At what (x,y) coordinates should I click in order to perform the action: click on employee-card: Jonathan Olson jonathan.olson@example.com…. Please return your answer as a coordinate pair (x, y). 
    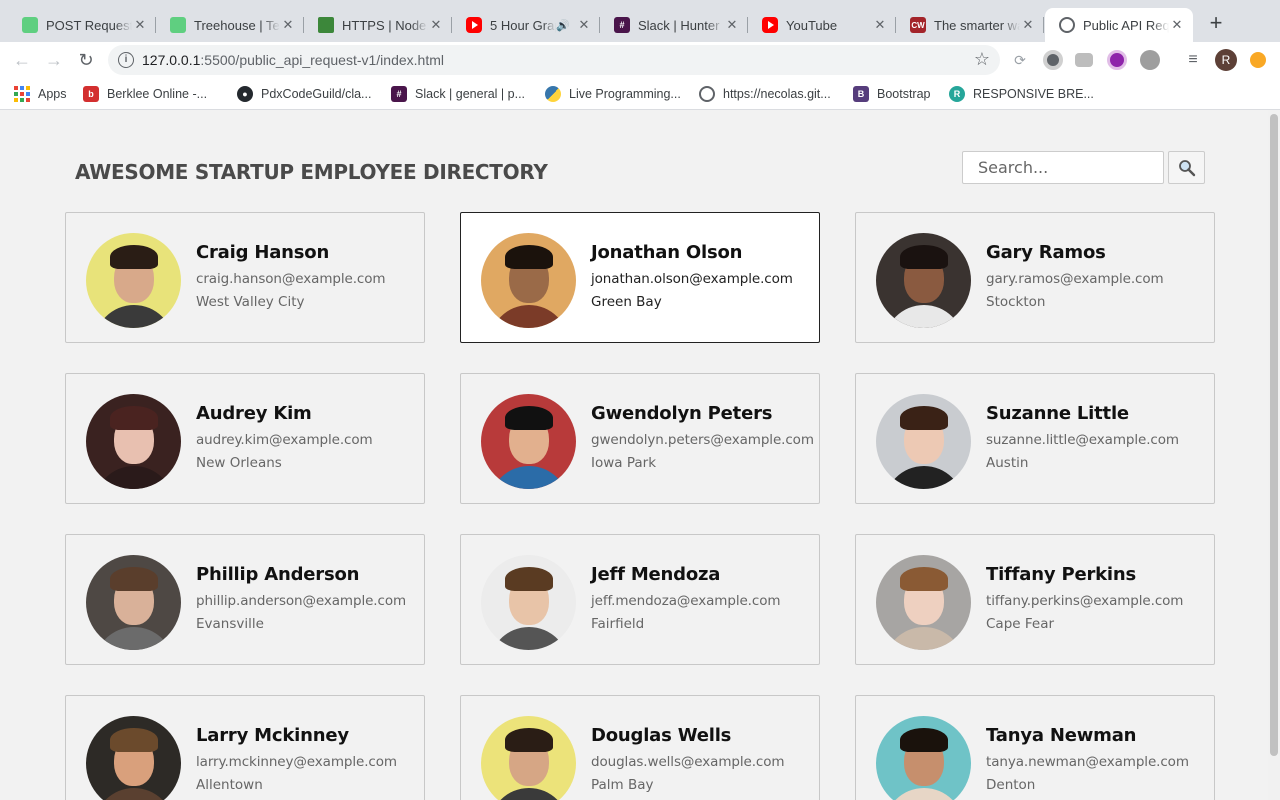
    Looking at the image, I should click on (640, 277).